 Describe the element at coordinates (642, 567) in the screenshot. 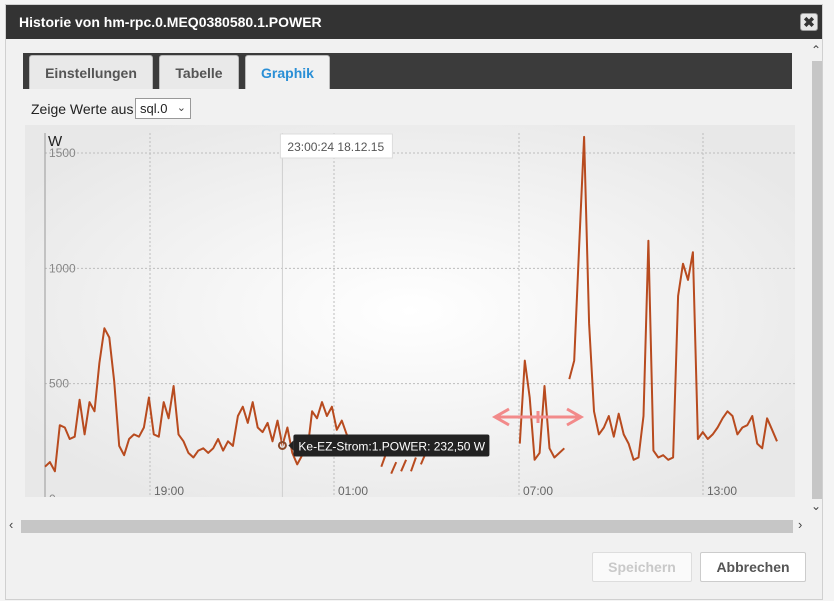

I see `save-button: Speichern` at that location.